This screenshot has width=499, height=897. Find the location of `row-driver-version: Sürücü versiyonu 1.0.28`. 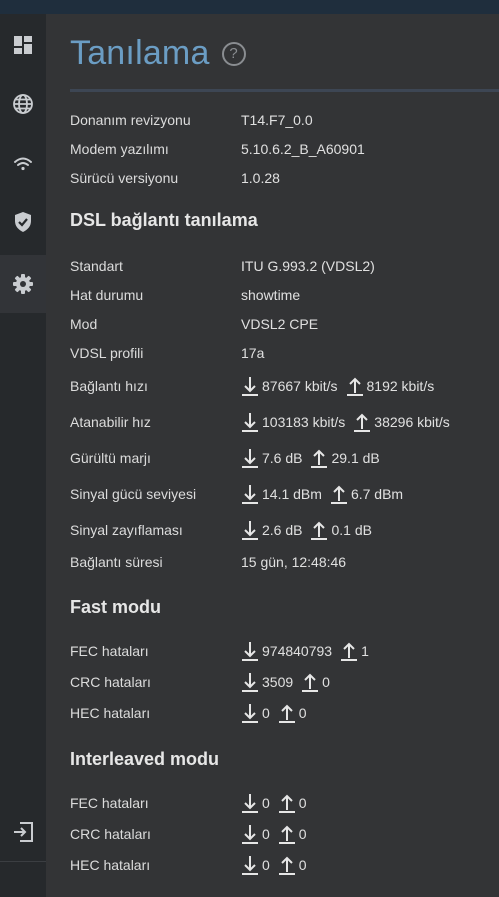

row-driver-version: Sürücü versiyonu 1.0.28 is located at coordinates (280, 178).